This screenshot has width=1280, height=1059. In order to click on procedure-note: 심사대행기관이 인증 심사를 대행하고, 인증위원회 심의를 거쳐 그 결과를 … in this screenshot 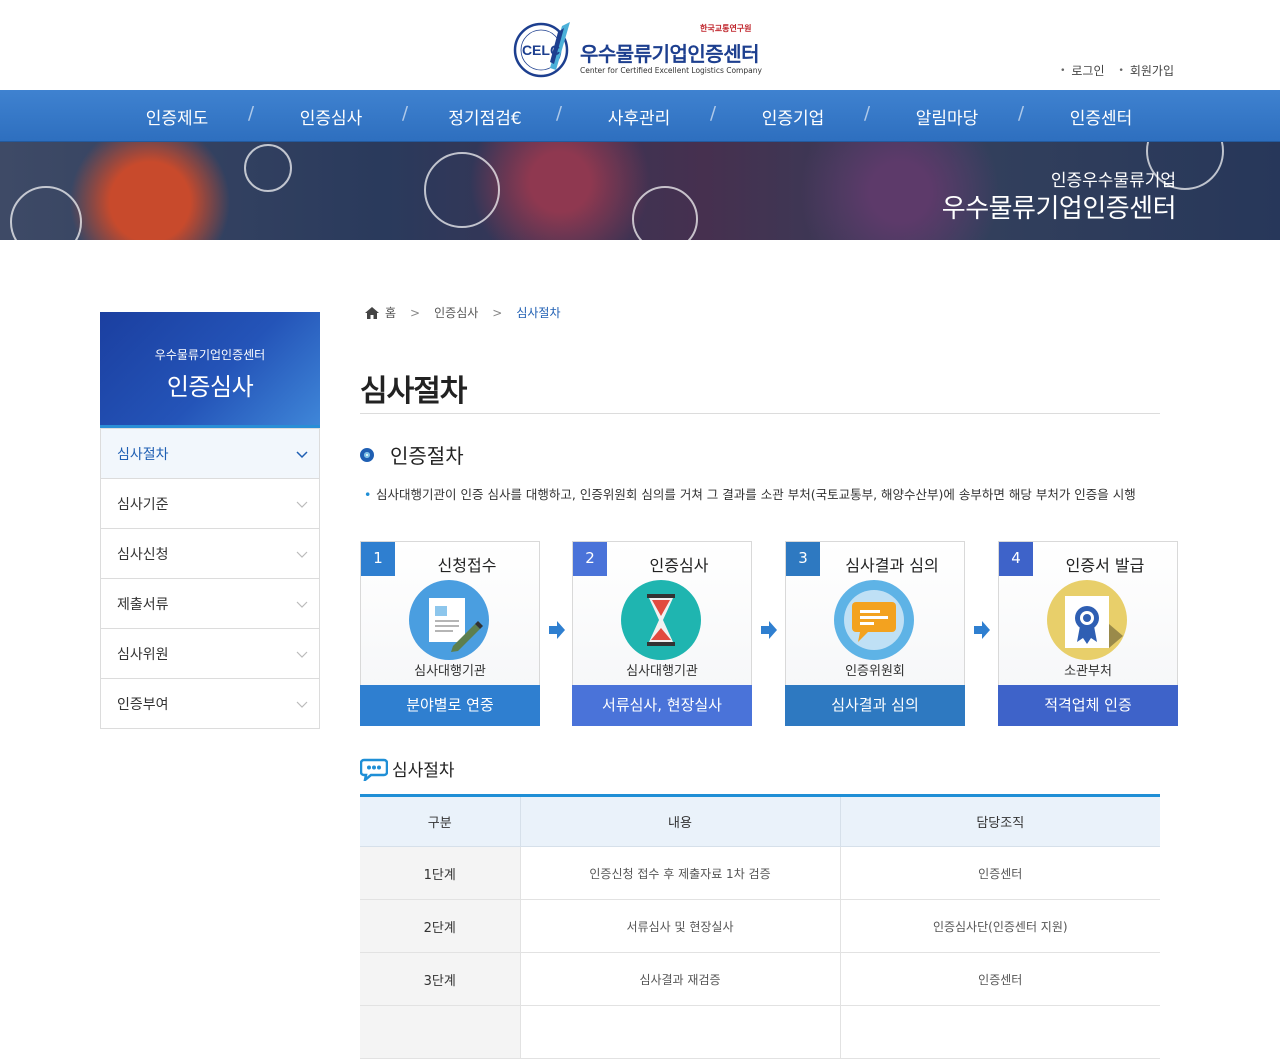, I will do `click(760, 494)`.